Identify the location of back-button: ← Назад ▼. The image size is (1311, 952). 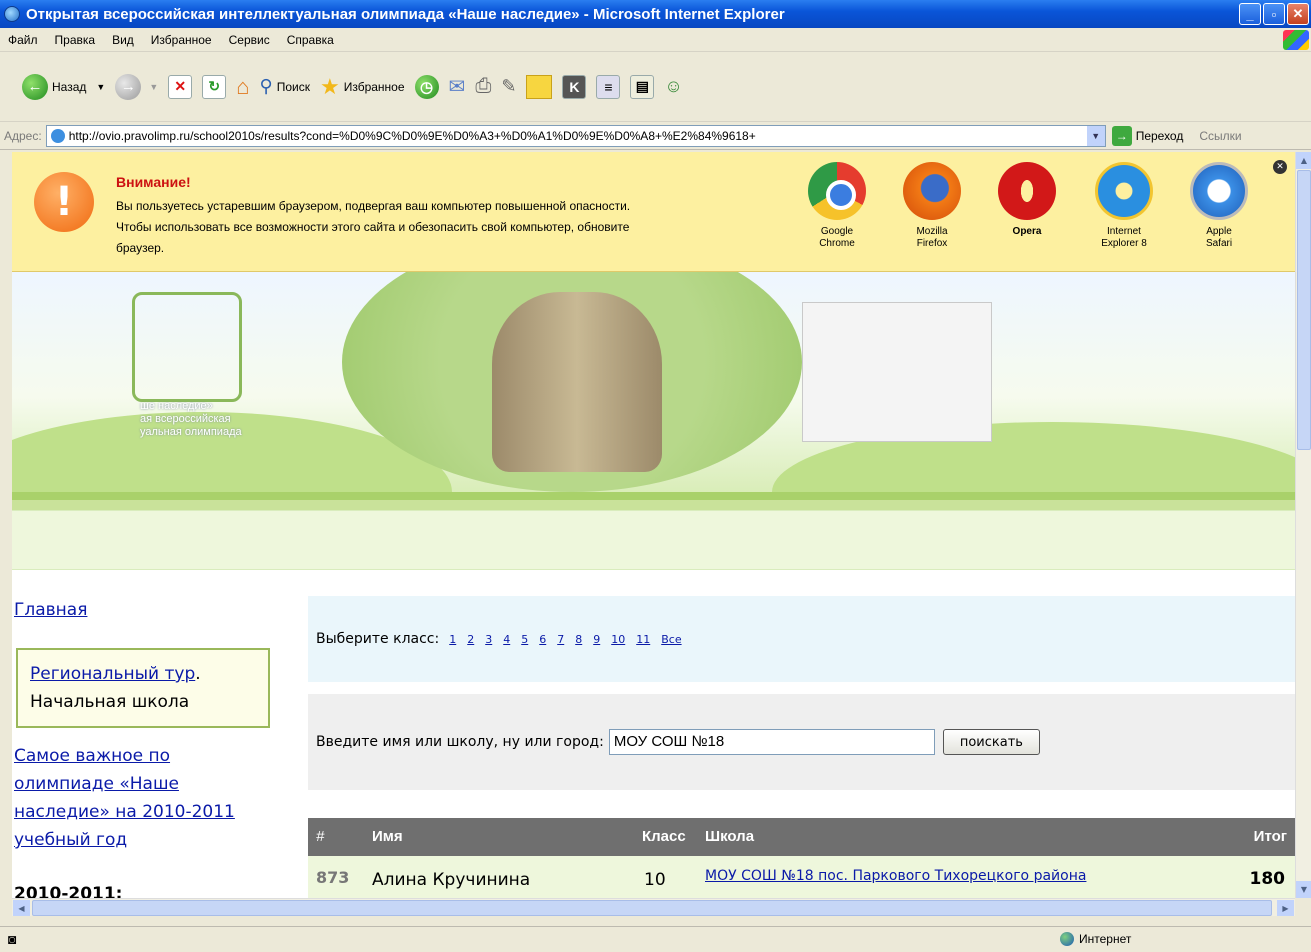
(63, 86).